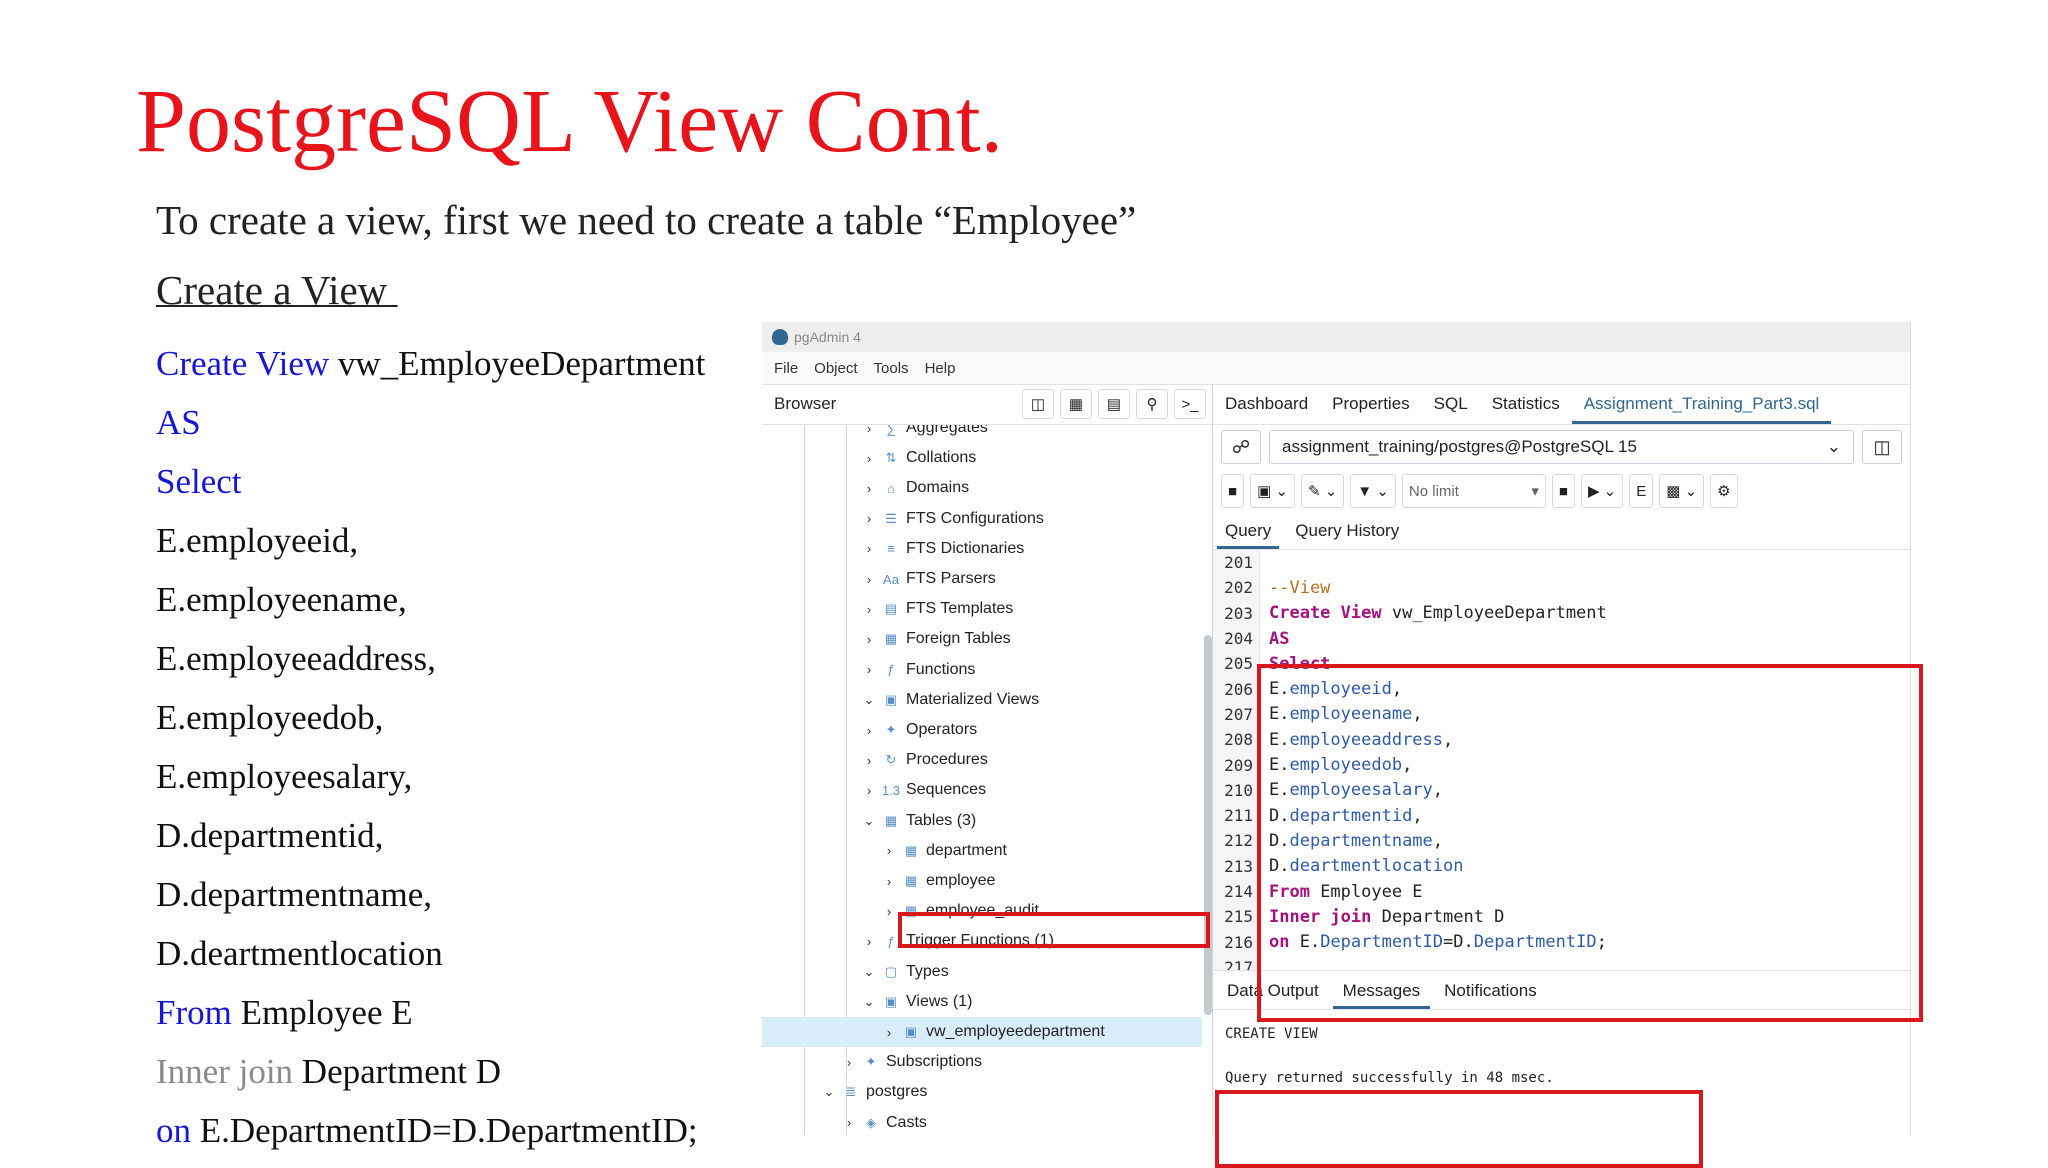 This screenshot has width=2048, height=1168. What do you see at coordinates (1114, 404) in the screenshot?
I see `filter-table-icon: ▤` at bounding box center [1114, 404].